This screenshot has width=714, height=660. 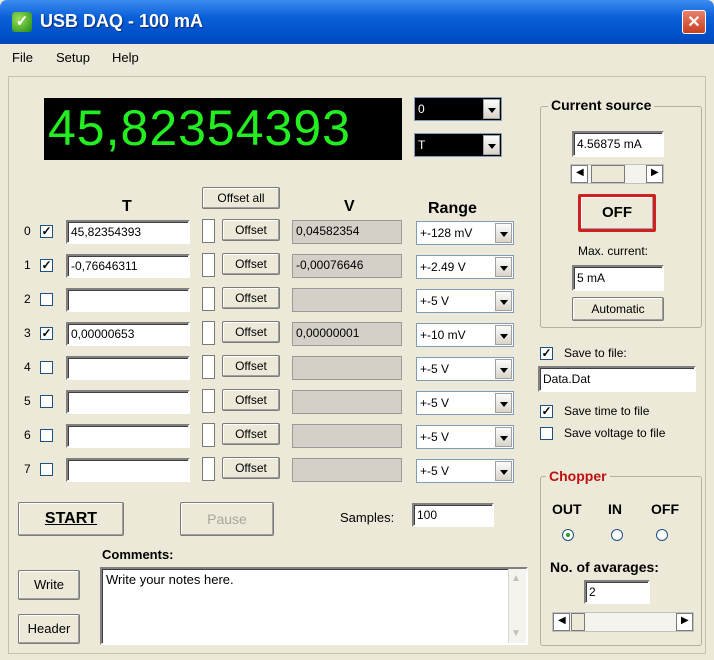 I want to click on channel-t-value: 0,00000653, so click(x=128, y=334).